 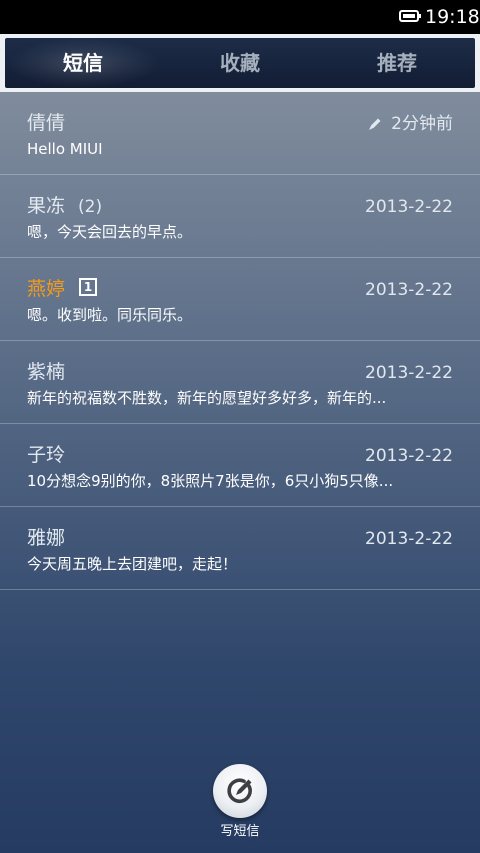 What do you see at coordinates (240, 216) in the screenshot?
I see `message-row-guodong: 果冻 (2) 2013-2-22 嗯，今天会回去的早点。` at bounding box center [240, 216].